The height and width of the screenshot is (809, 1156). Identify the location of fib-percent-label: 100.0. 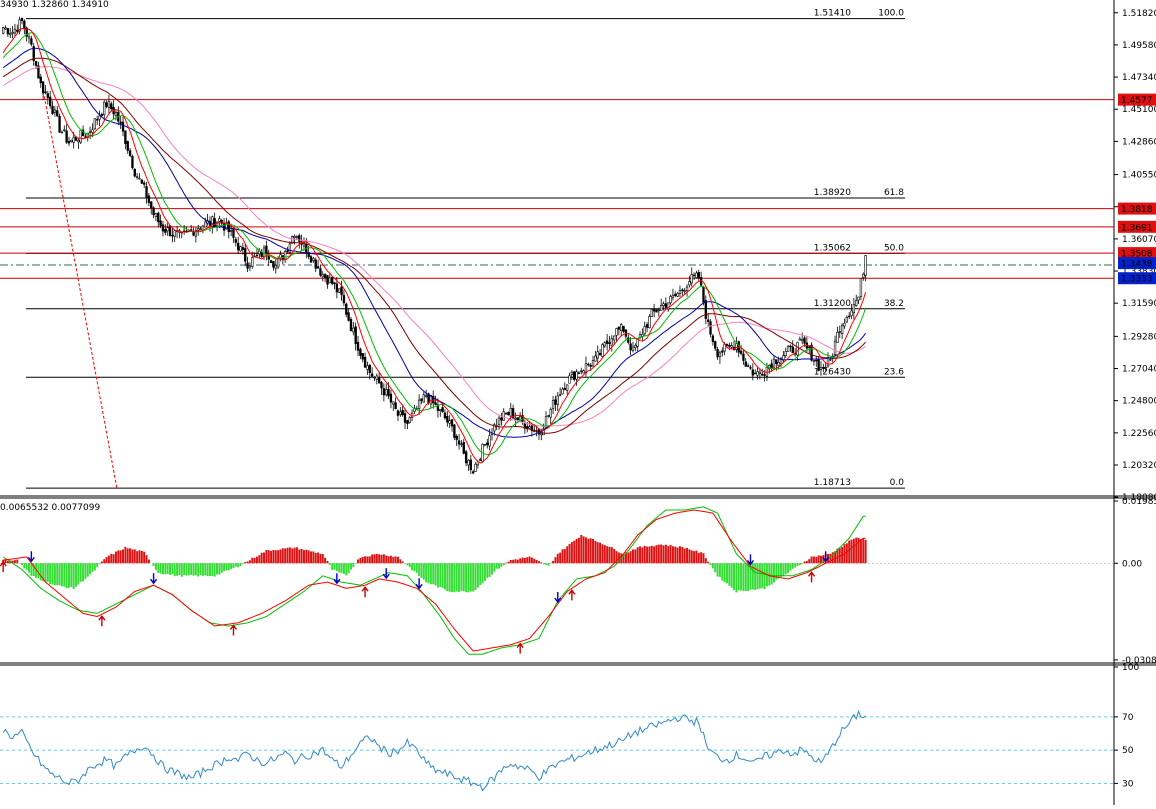
(891, 14).